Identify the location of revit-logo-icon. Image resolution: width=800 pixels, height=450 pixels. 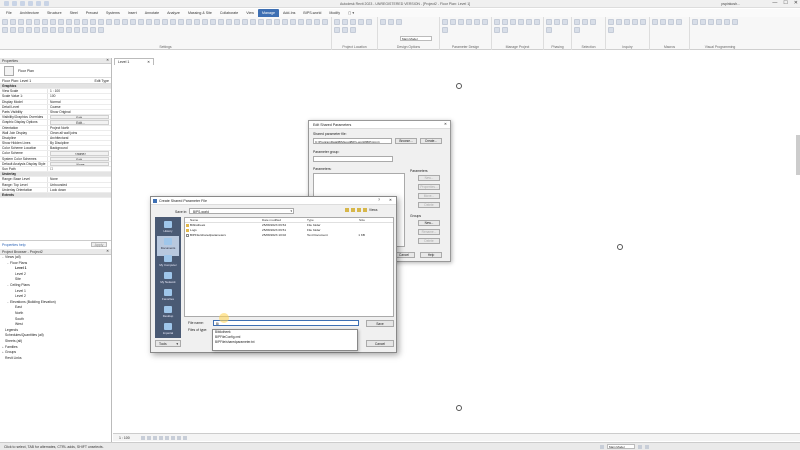
(6, 3).